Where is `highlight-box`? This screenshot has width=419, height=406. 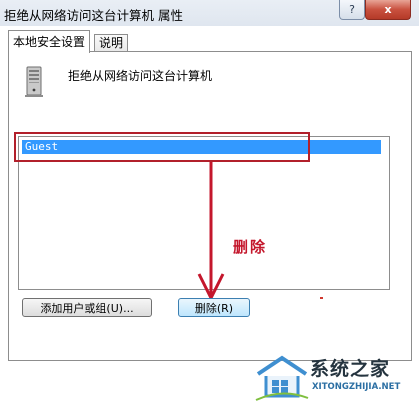 highlight-box is located at coordinates (162, 147).